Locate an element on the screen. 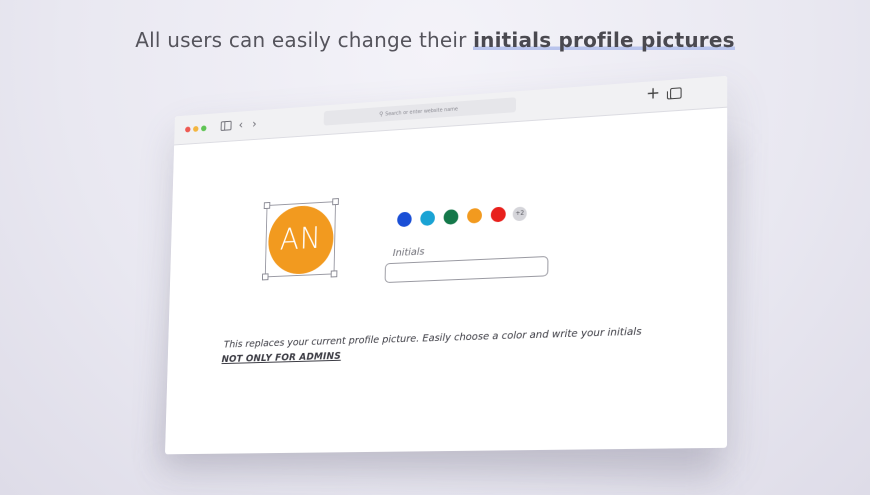  resize-handle-bottom-left is located at coordinates (265, 277).